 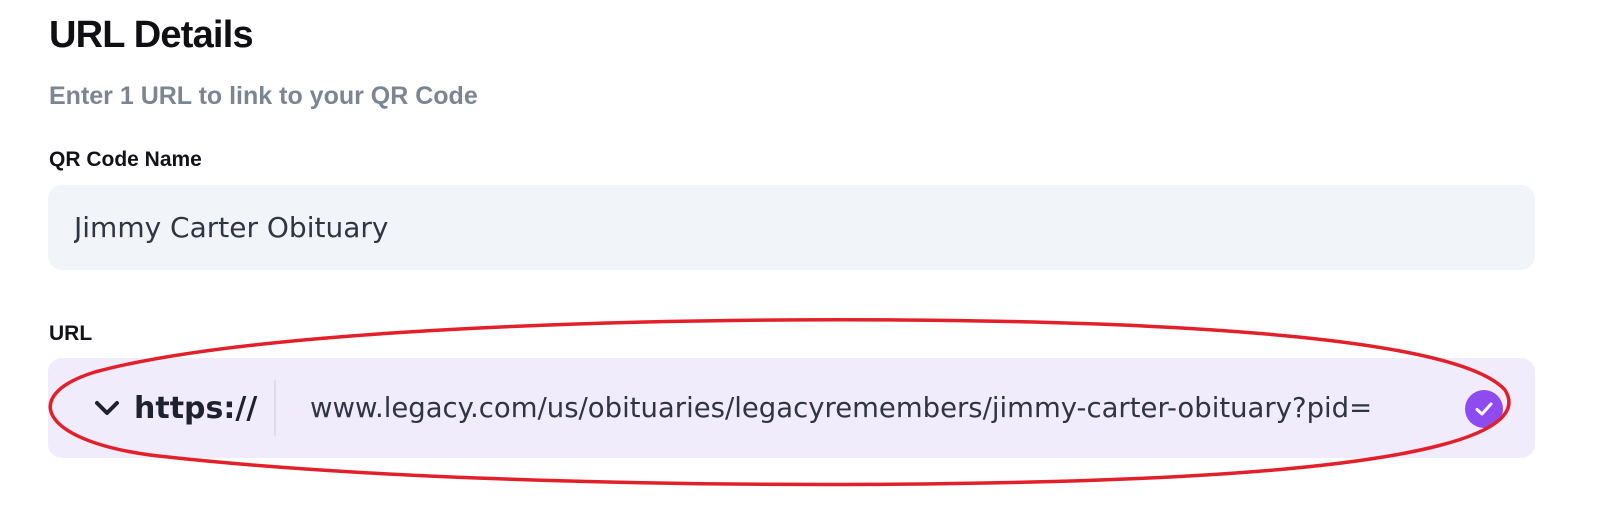 What do you see at coordinates (1484, 409) in the screenshot?
I see `check-circle-icon` at bounding box center [1484, 409].